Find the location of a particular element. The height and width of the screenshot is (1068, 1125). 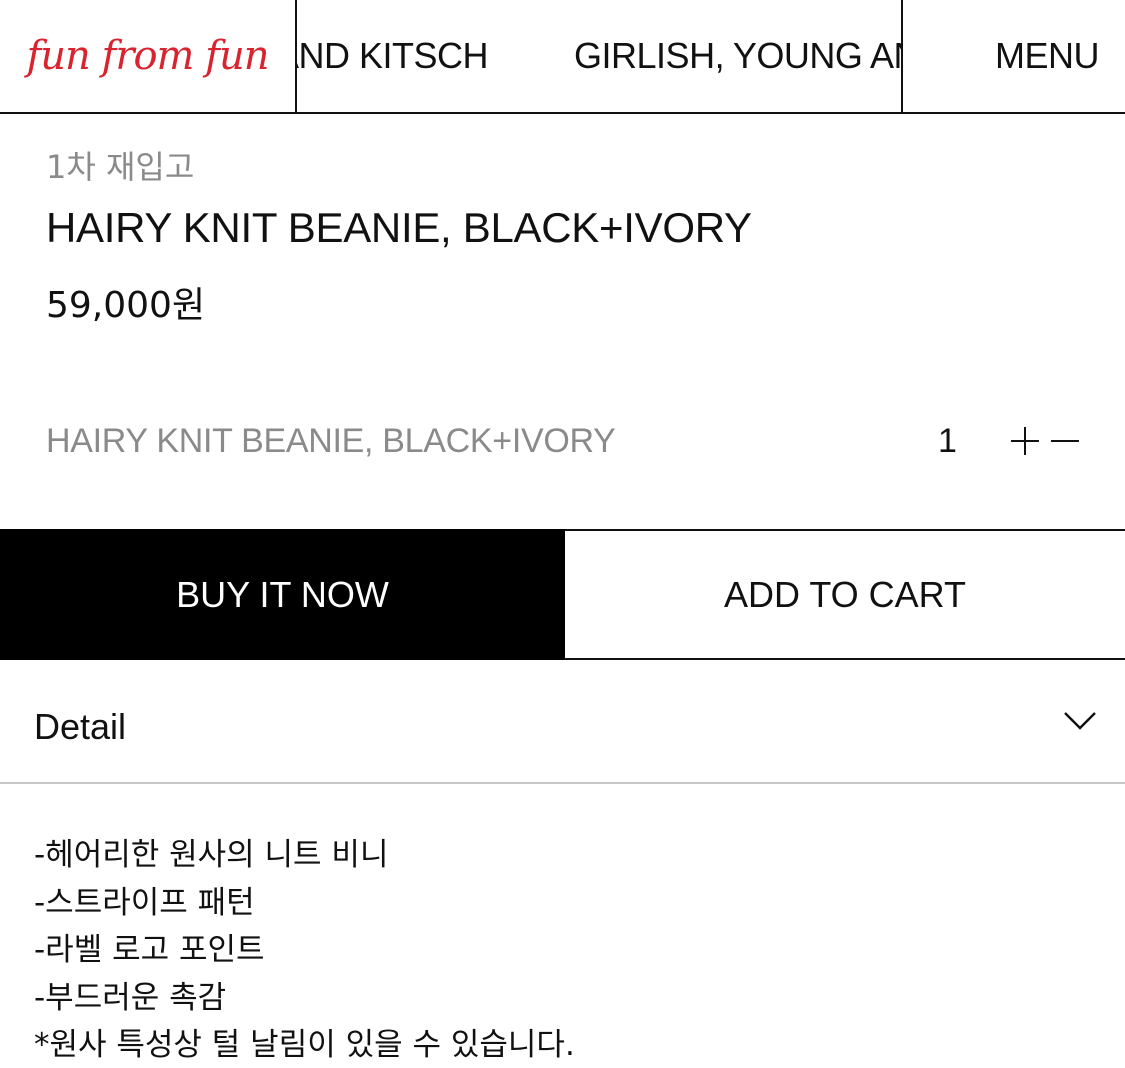

product-price: 59,000원 is located at coordinates (126, 305).